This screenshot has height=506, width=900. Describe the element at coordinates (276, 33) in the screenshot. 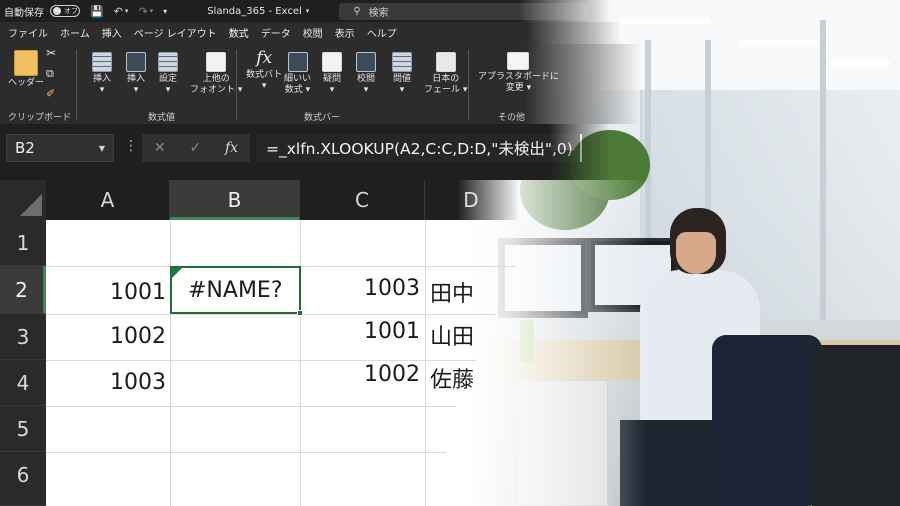

I see `tab-data: データ` at that location.